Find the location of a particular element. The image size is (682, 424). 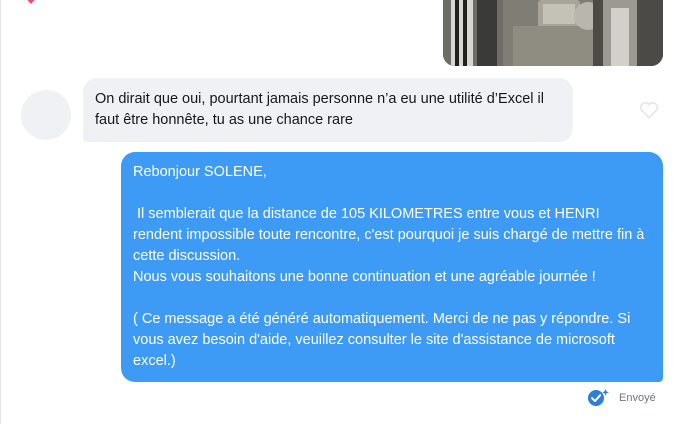

message-status: Envoyé is located at coordinates (621, 398).